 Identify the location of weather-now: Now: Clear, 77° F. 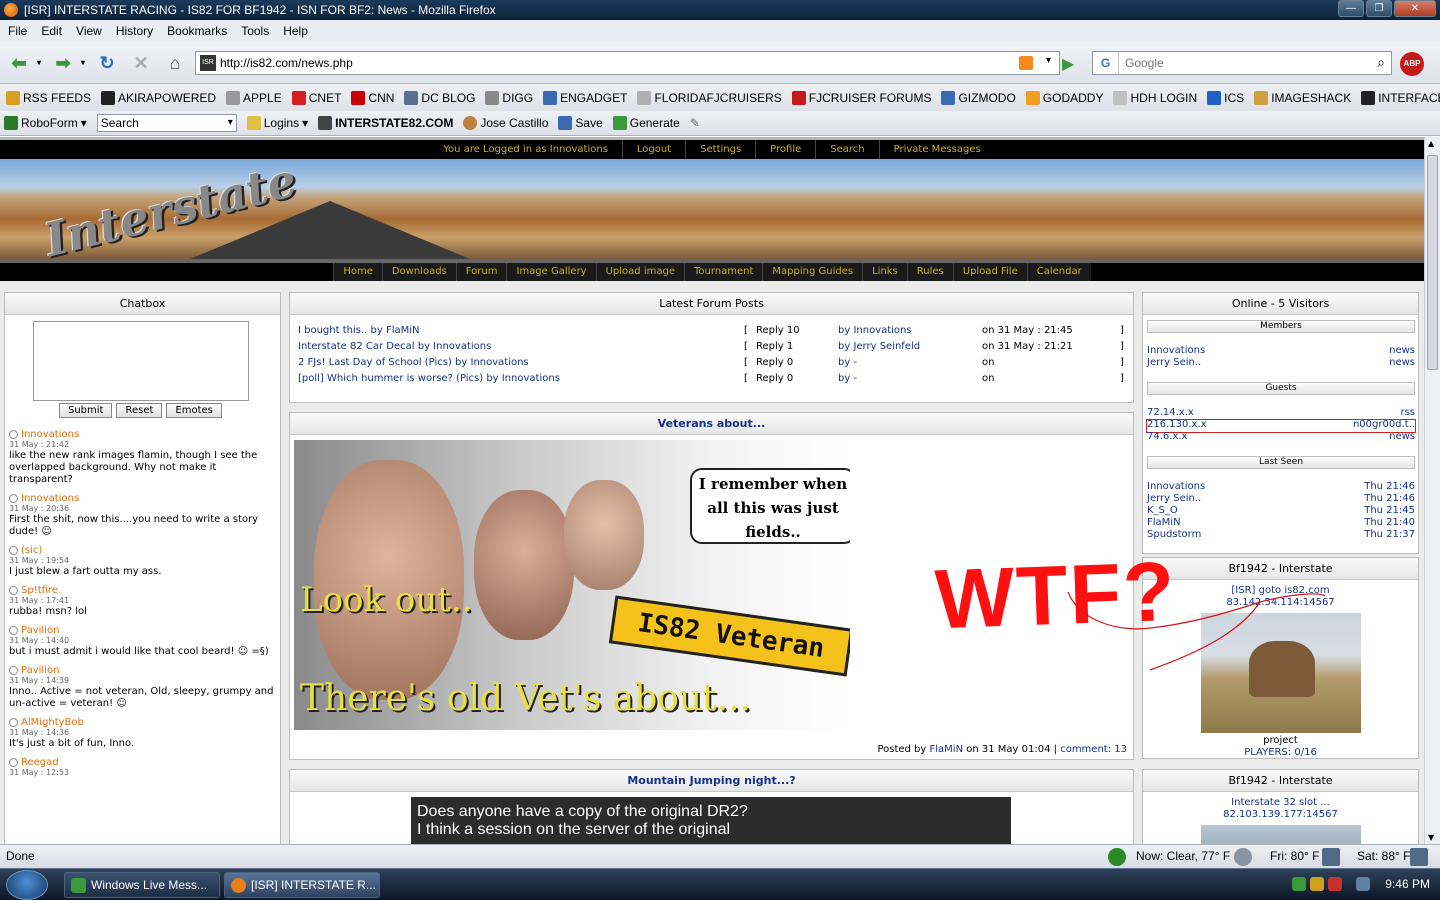
(1183, 856).